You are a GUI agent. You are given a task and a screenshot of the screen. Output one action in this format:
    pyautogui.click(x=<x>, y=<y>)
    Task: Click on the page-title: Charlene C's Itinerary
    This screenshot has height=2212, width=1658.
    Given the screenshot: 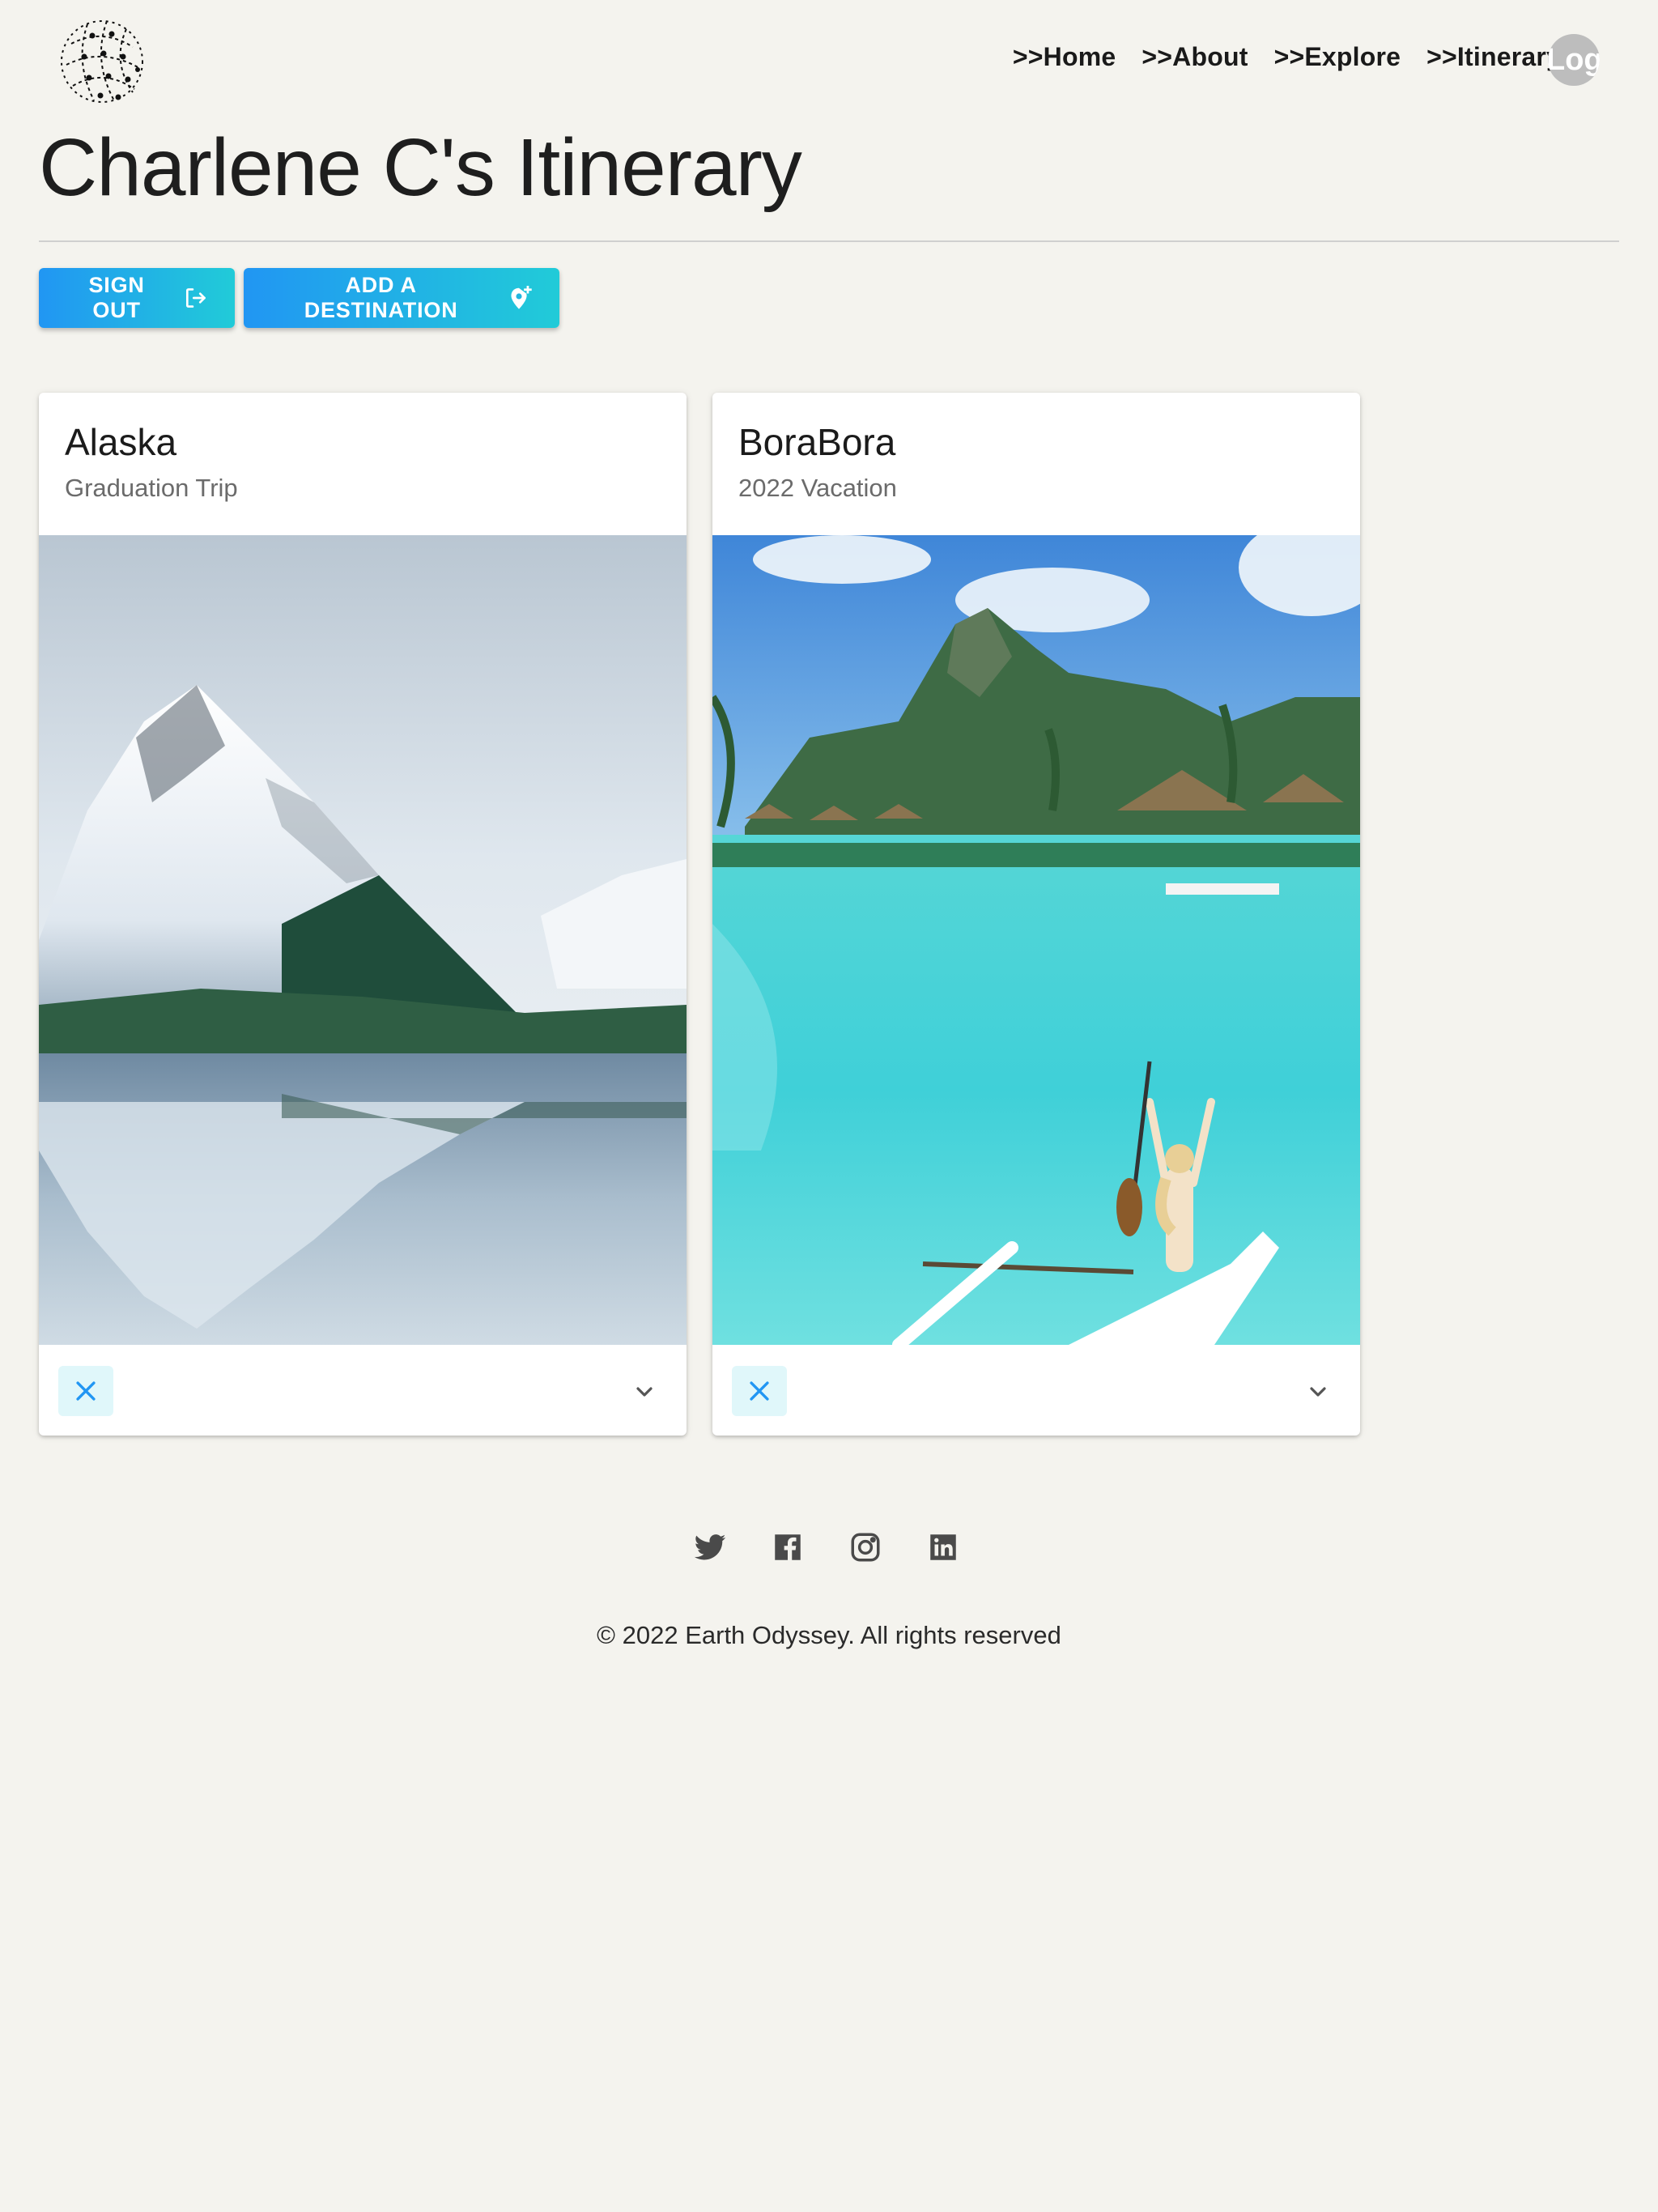 What is the action you would take?
    pyautogui.click(x=420, y=167)
    